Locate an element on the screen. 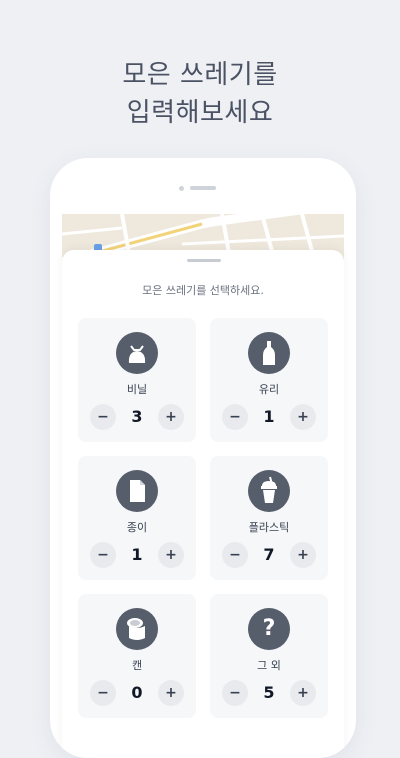 The height and width of the screenshot is (758, 400). waste-count: 7 is located at coordinates (269, 554).